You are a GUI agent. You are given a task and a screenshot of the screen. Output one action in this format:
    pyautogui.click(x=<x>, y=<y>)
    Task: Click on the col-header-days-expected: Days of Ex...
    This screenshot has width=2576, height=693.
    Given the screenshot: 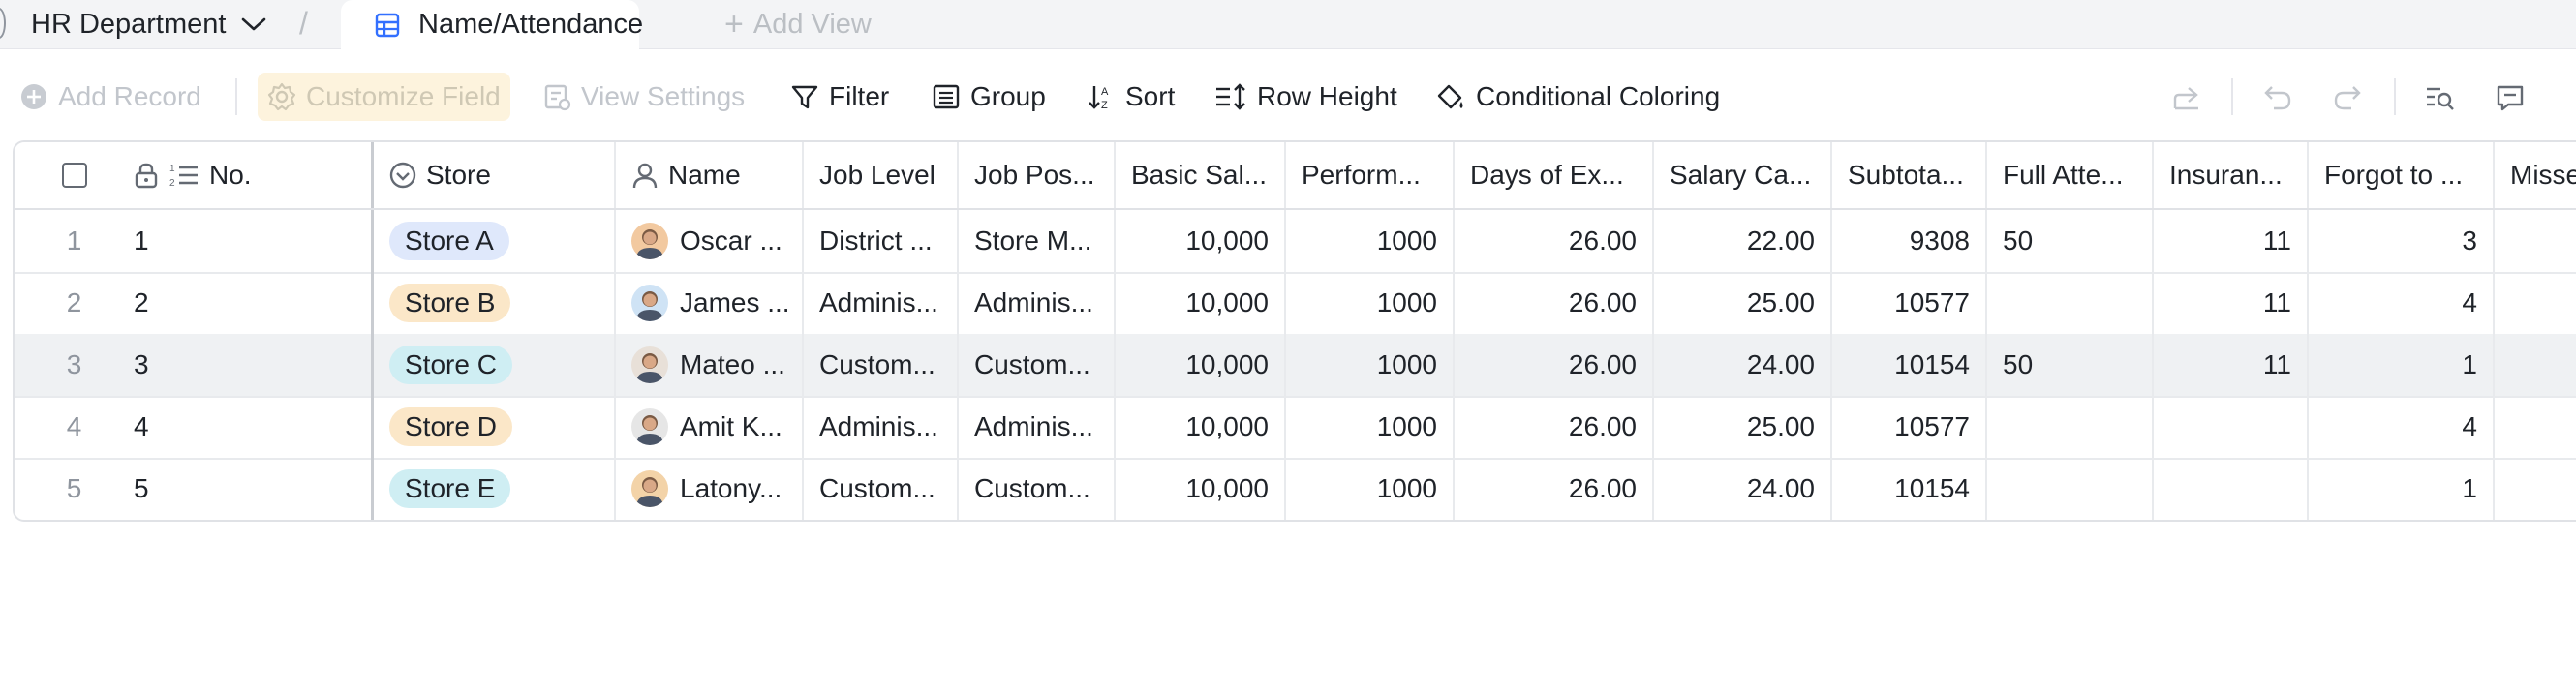 What is the action you would take?
    pyautogui.click(x=1554, y=175)
    